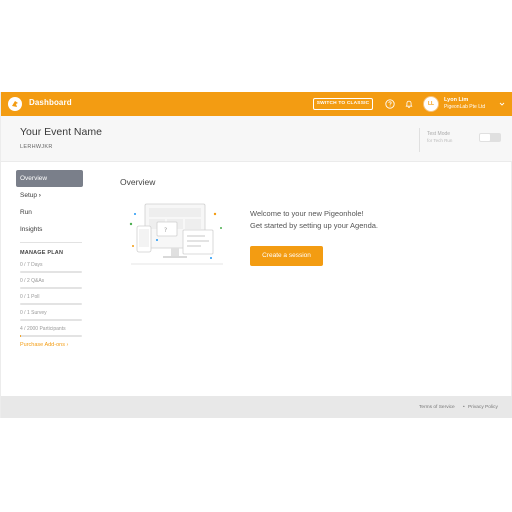 The width and height of the screenshot is (512, 512). What do you see at coordinates (314, 225) in the screenshot?
I see `welcome-subtext: Get started by setting up your Agenda.` at bounding box center [314, 225].